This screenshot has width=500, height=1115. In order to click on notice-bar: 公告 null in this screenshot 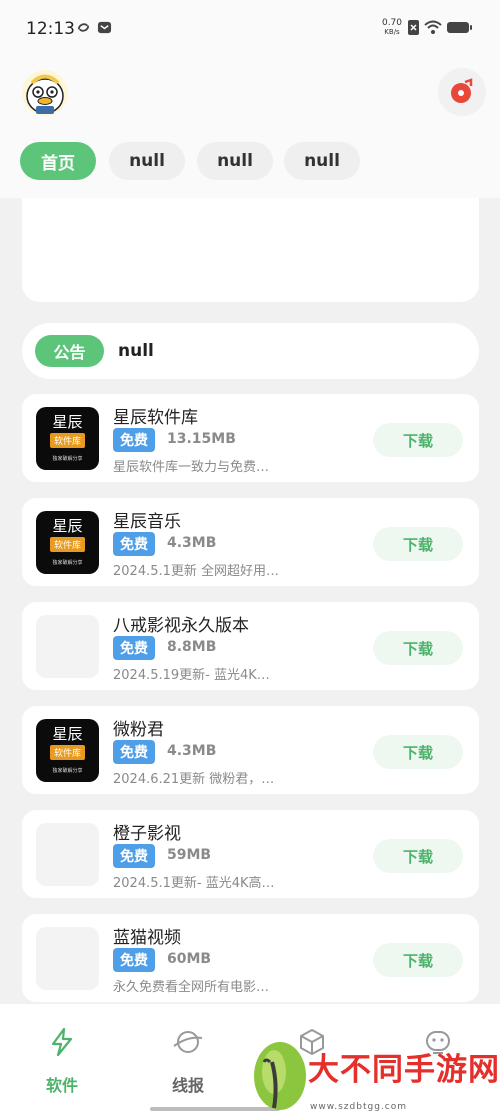, I will do `click(250, 351)`.